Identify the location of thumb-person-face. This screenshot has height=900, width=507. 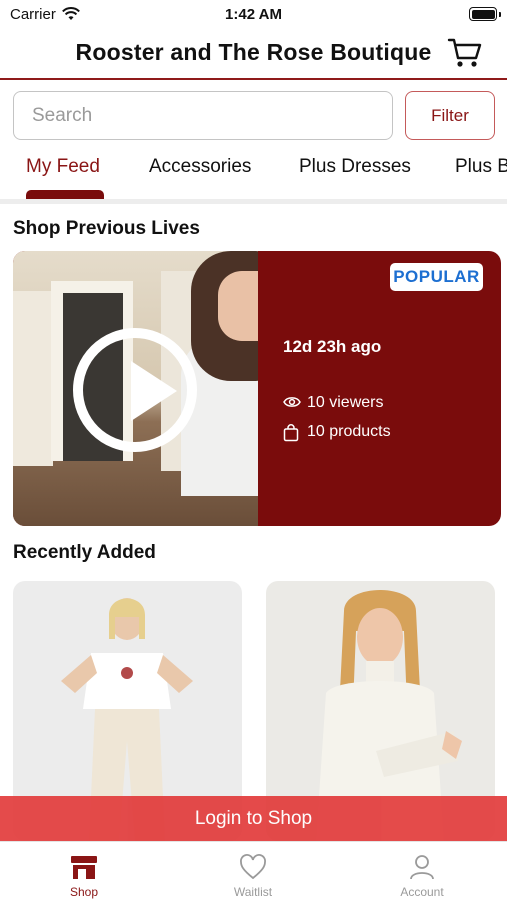
(238, 306).